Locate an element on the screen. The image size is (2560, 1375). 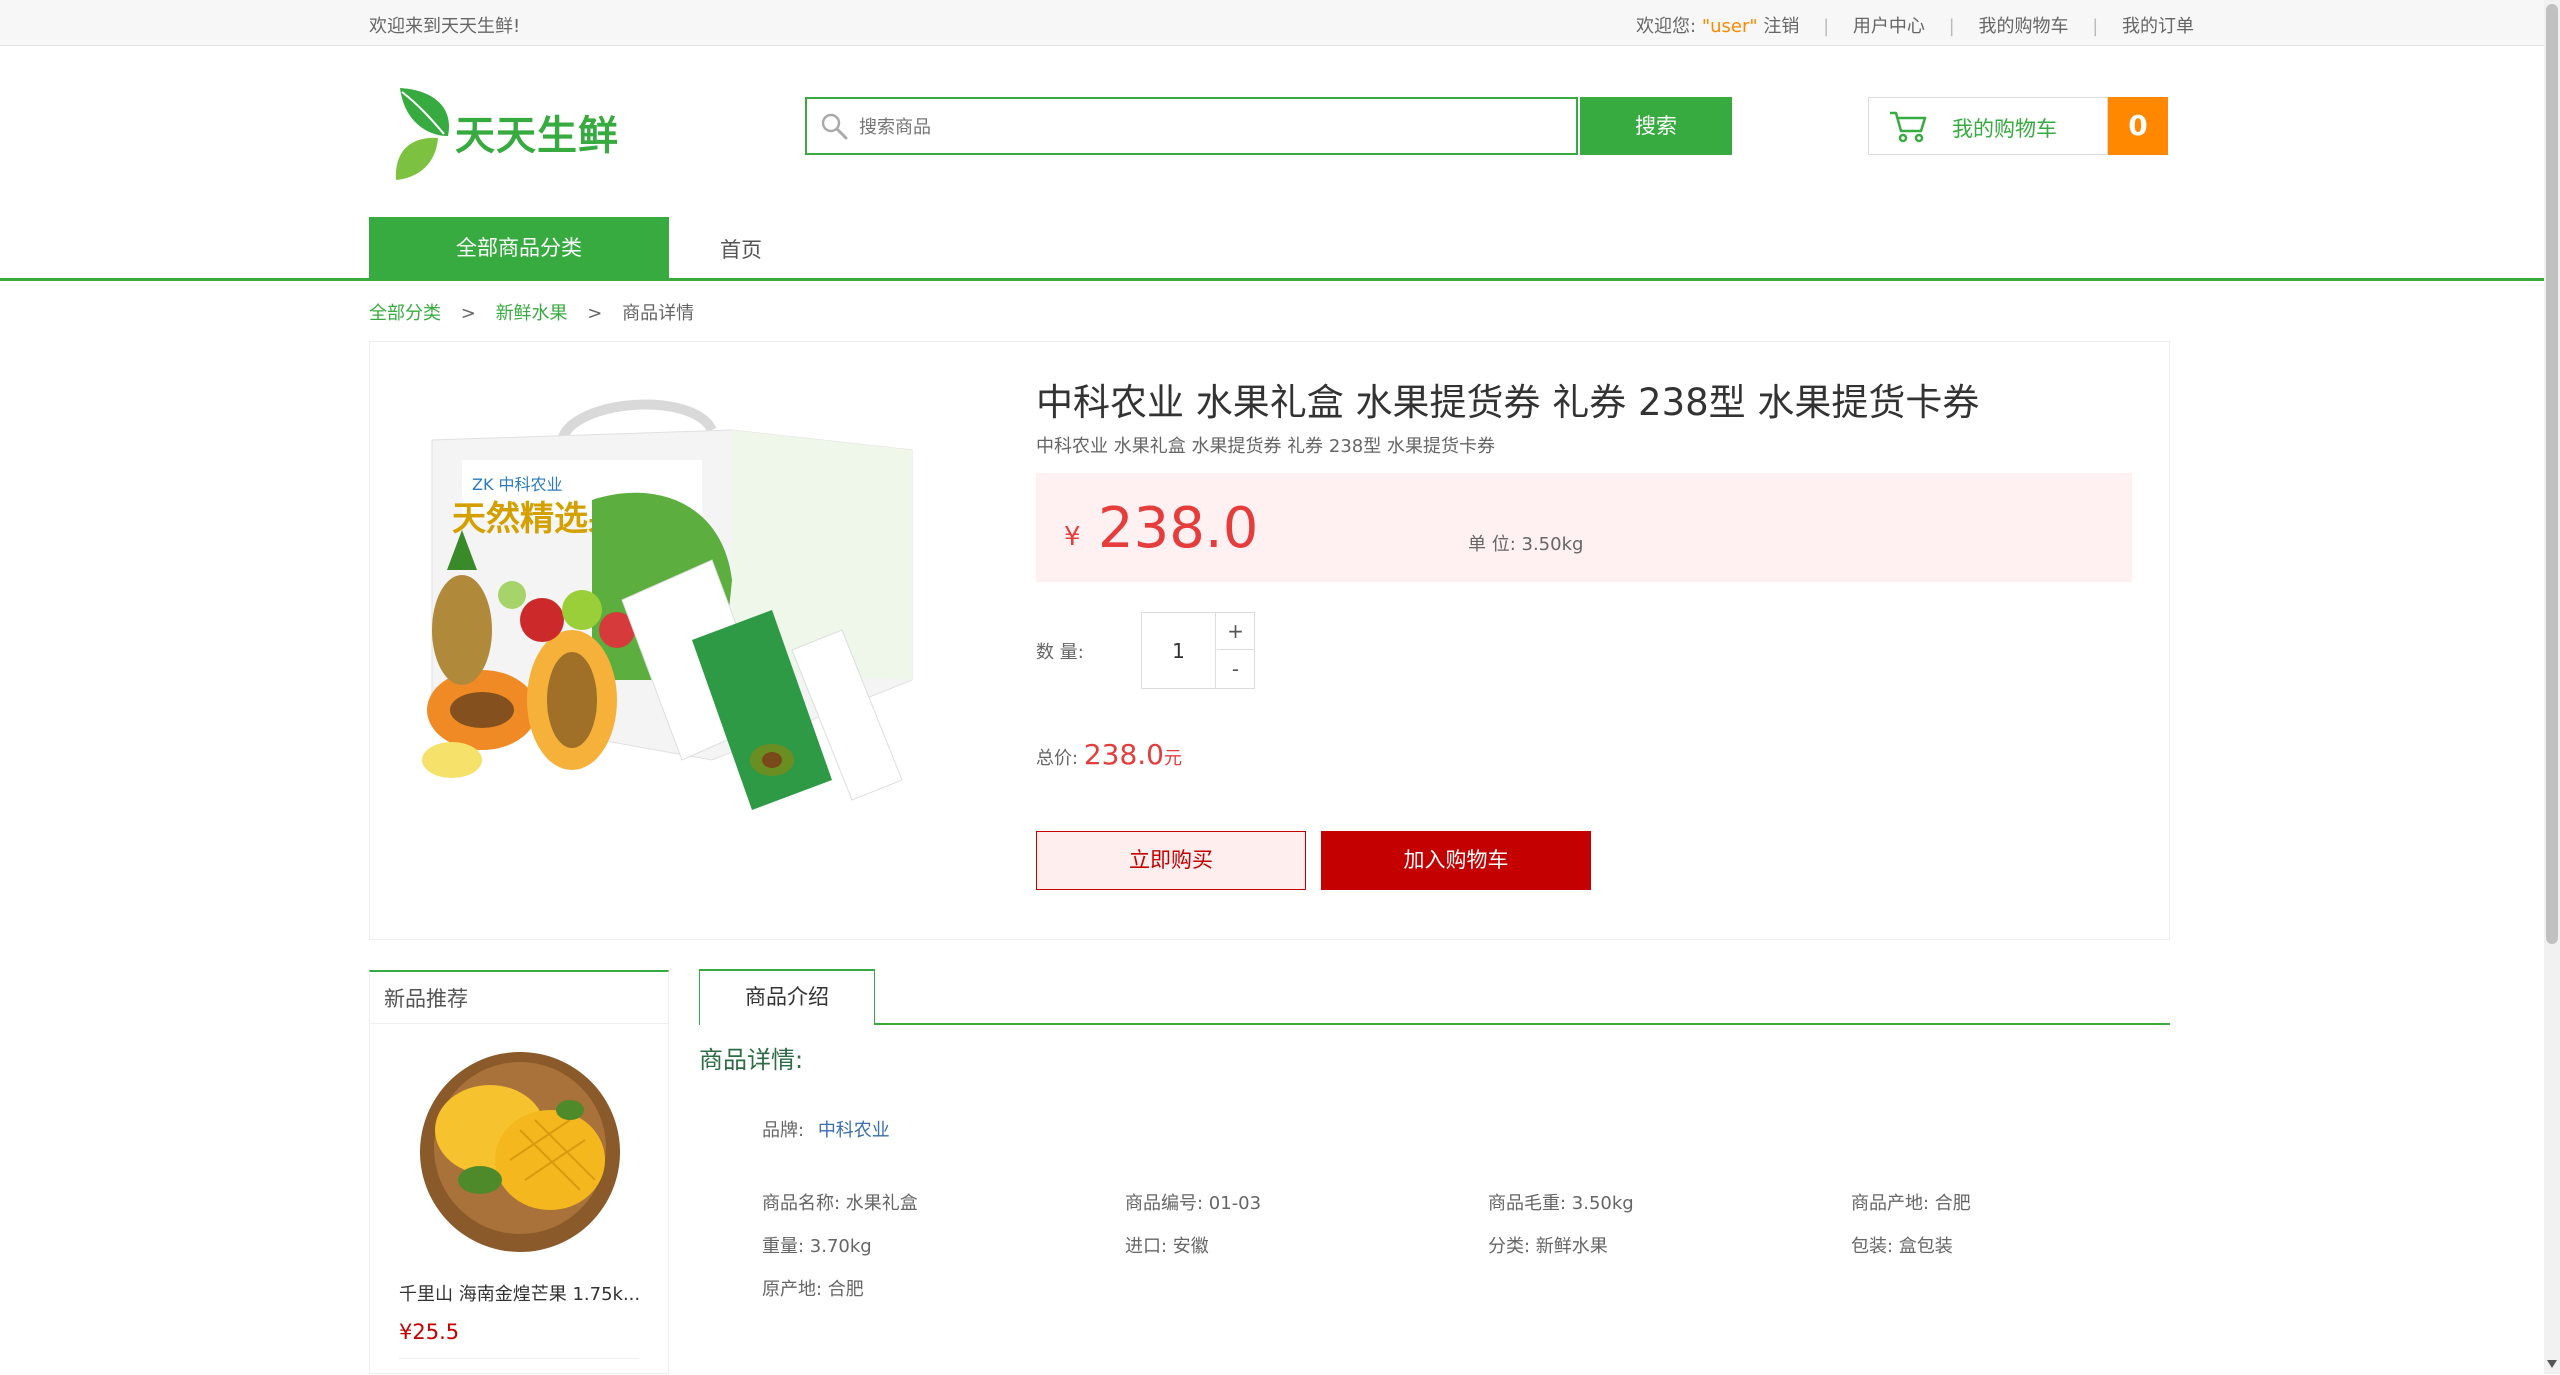
product-price: 238.0 is located at coordinates (1178, 528).